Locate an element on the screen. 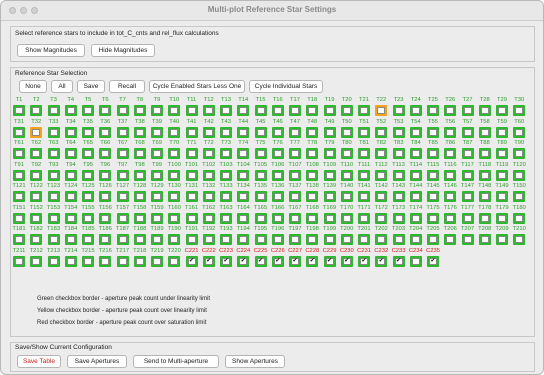  send-to-multi-aperture-button: Send to Multi-aperture is located at coordinates (176, 361).